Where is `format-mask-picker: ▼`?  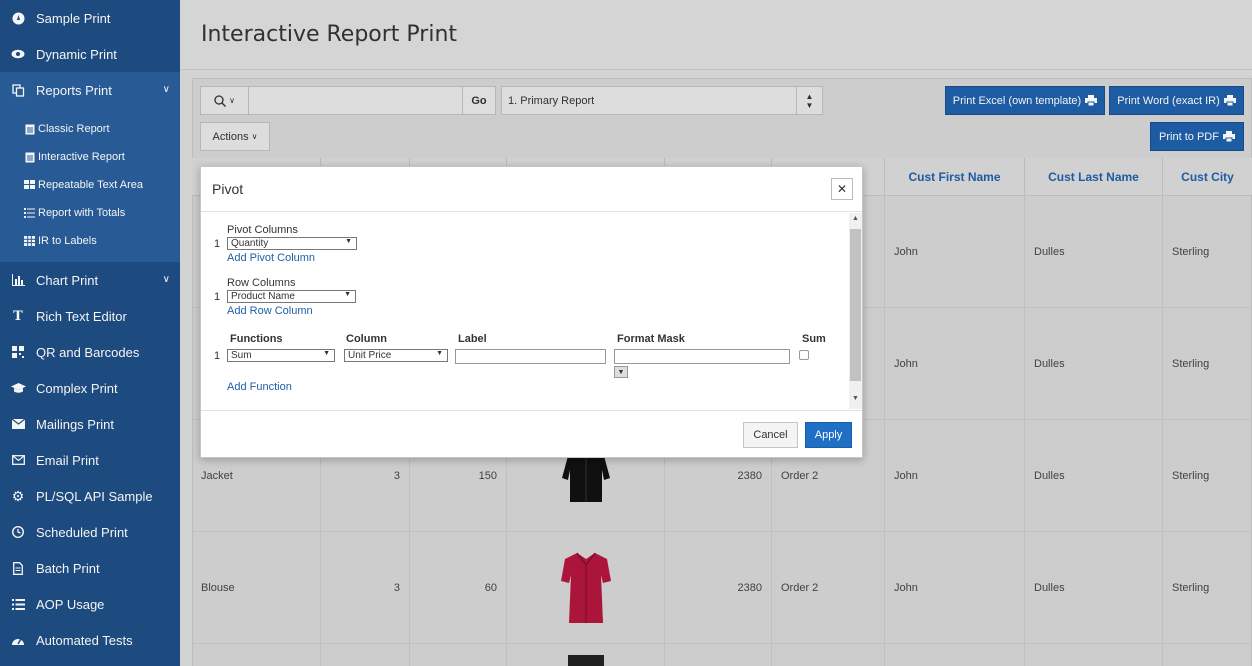
format-mask-picker: ▼ is located at coordinates (621, 372).